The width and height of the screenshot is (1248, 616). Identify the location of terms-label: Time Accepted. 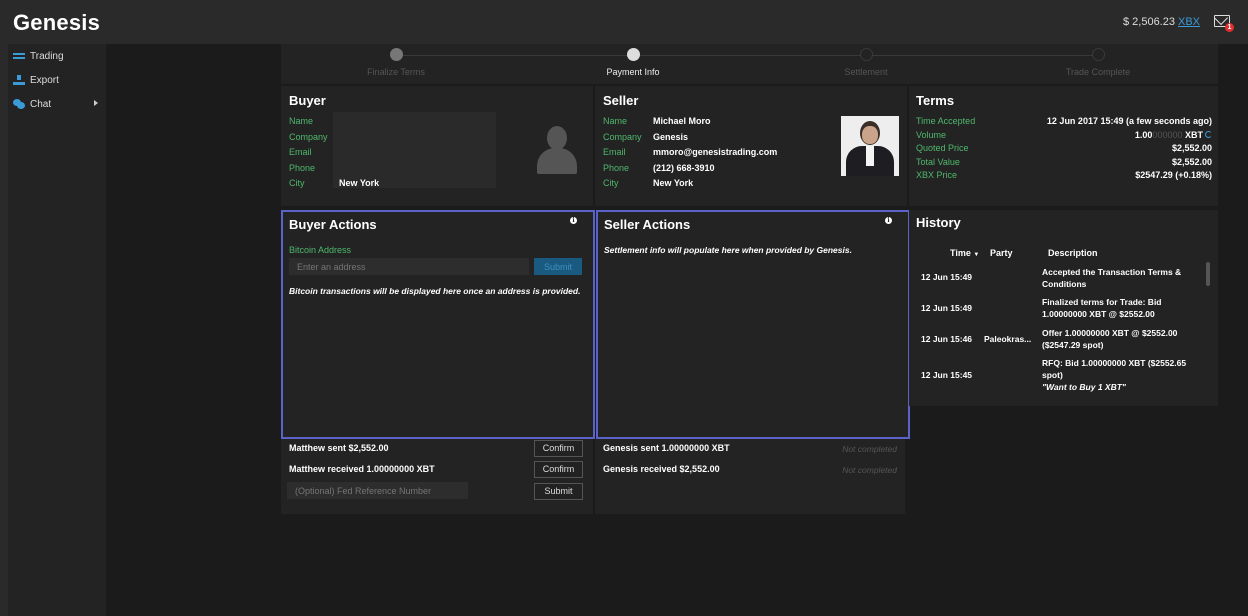
(946, 121).